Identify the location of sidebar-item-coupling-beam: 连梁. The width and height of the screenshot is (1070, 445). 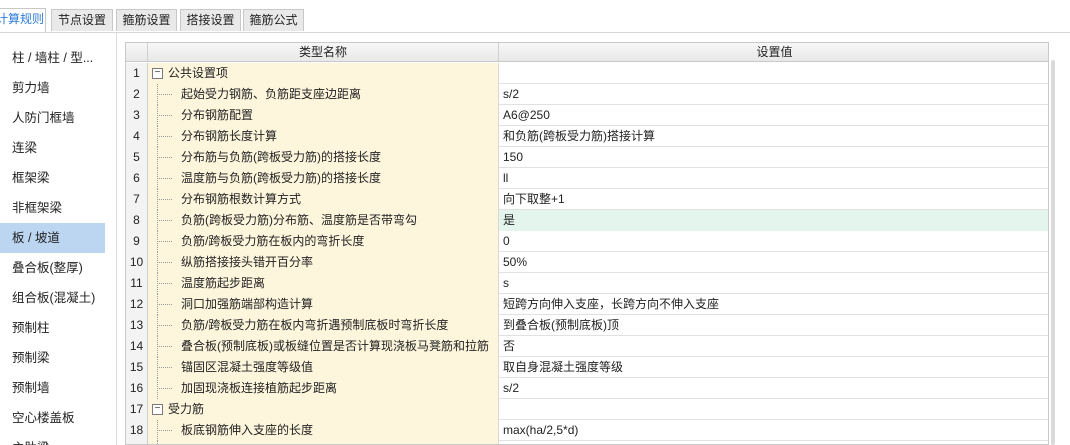
(52, 148).